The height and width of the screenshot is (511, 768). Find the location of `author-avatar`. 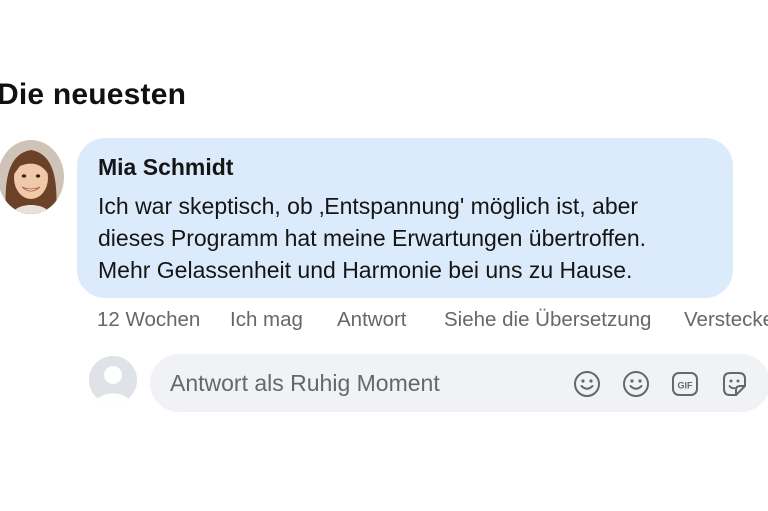

author-avatar is located at coordinates (32, 177).